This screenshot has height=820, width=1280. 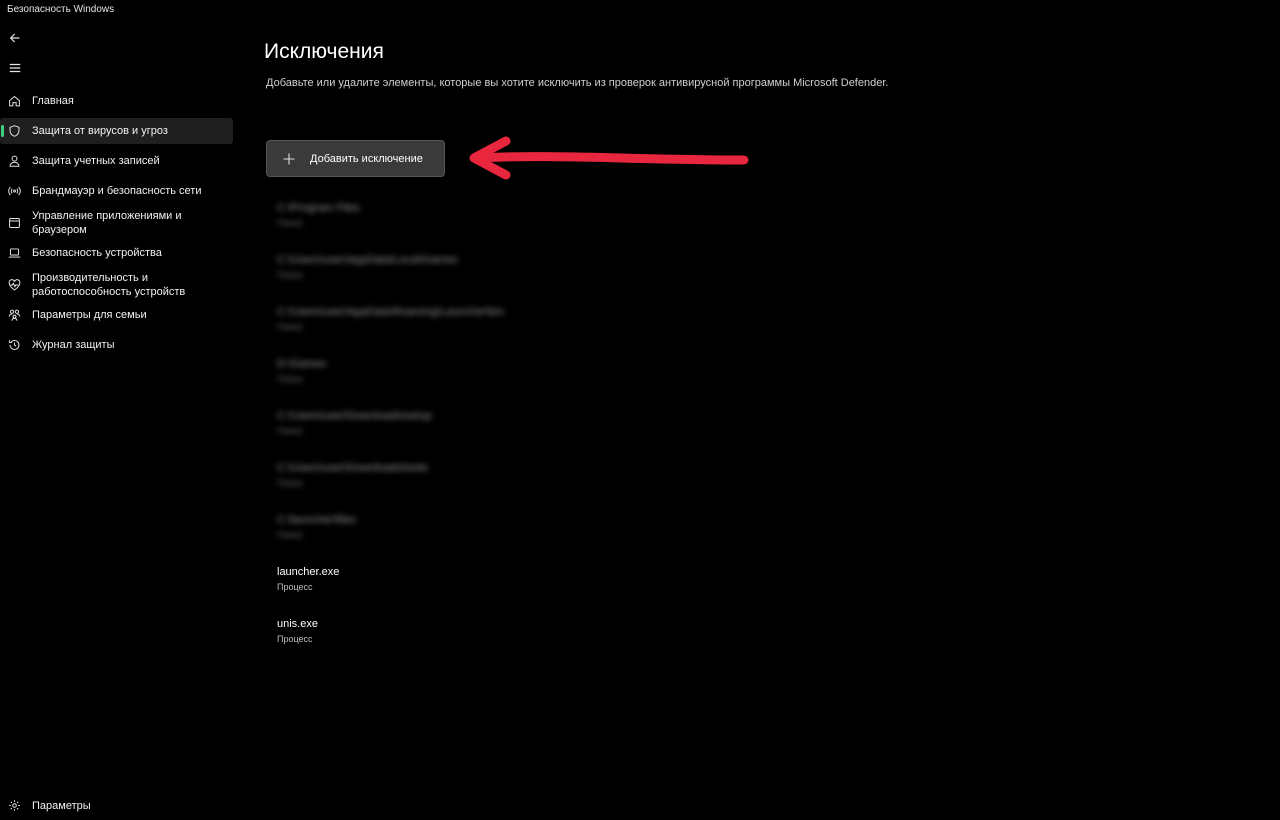 I want to click on family-icon, so click(x=14, y=315).